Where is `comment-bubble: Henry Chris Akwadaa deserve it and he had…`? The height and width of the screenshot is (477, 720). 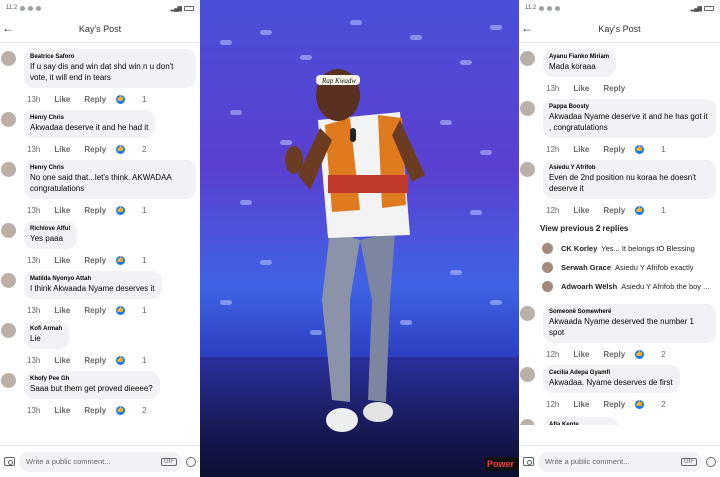 comment-bubble: Henry Chris Akwadaa deserve it and he had… is located at coordinates (90, 124).